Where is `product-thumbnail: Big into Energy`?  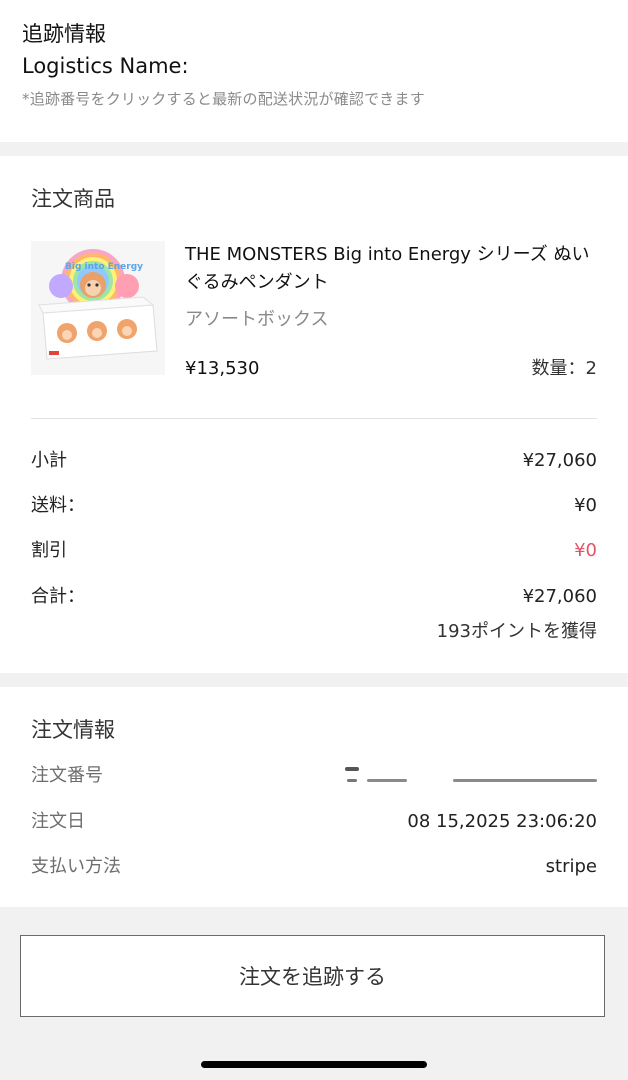 product-thumbnail: Big into Energy is located at coordinates (98, 308).